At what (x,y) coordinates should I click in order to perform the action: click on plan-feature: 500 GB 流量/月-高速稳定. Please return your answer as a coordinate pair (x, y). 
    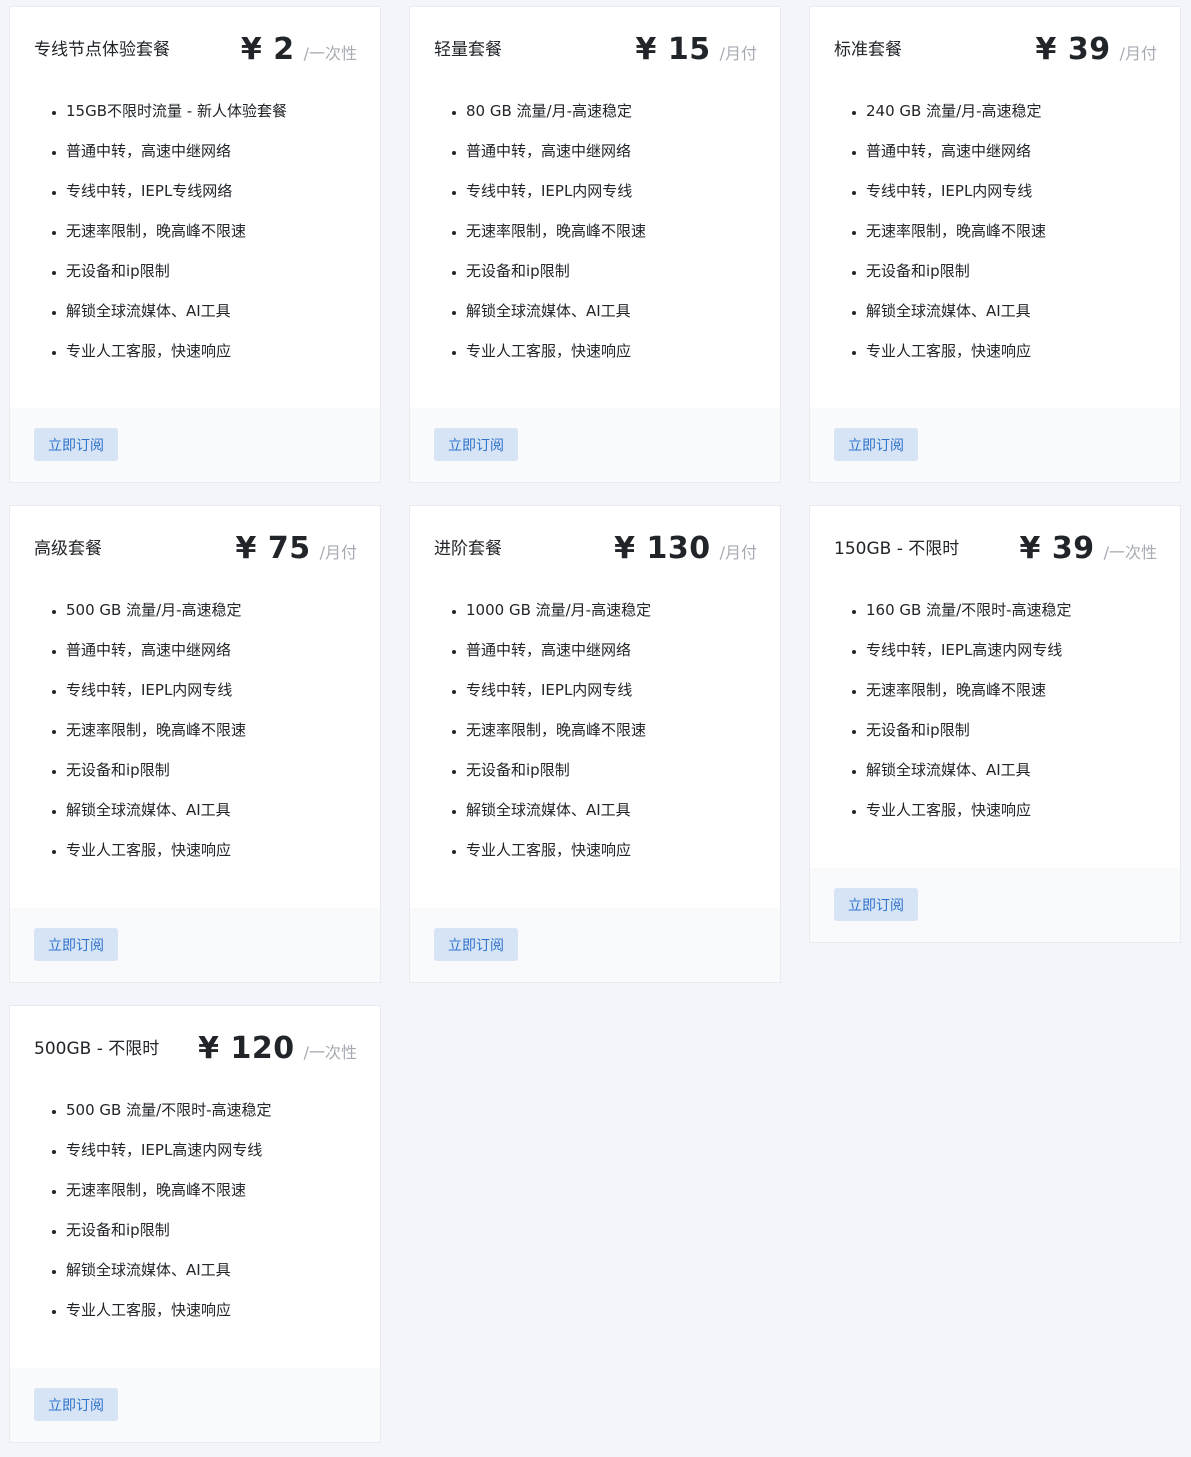
    Looking at the image, I should click on (223, 620).